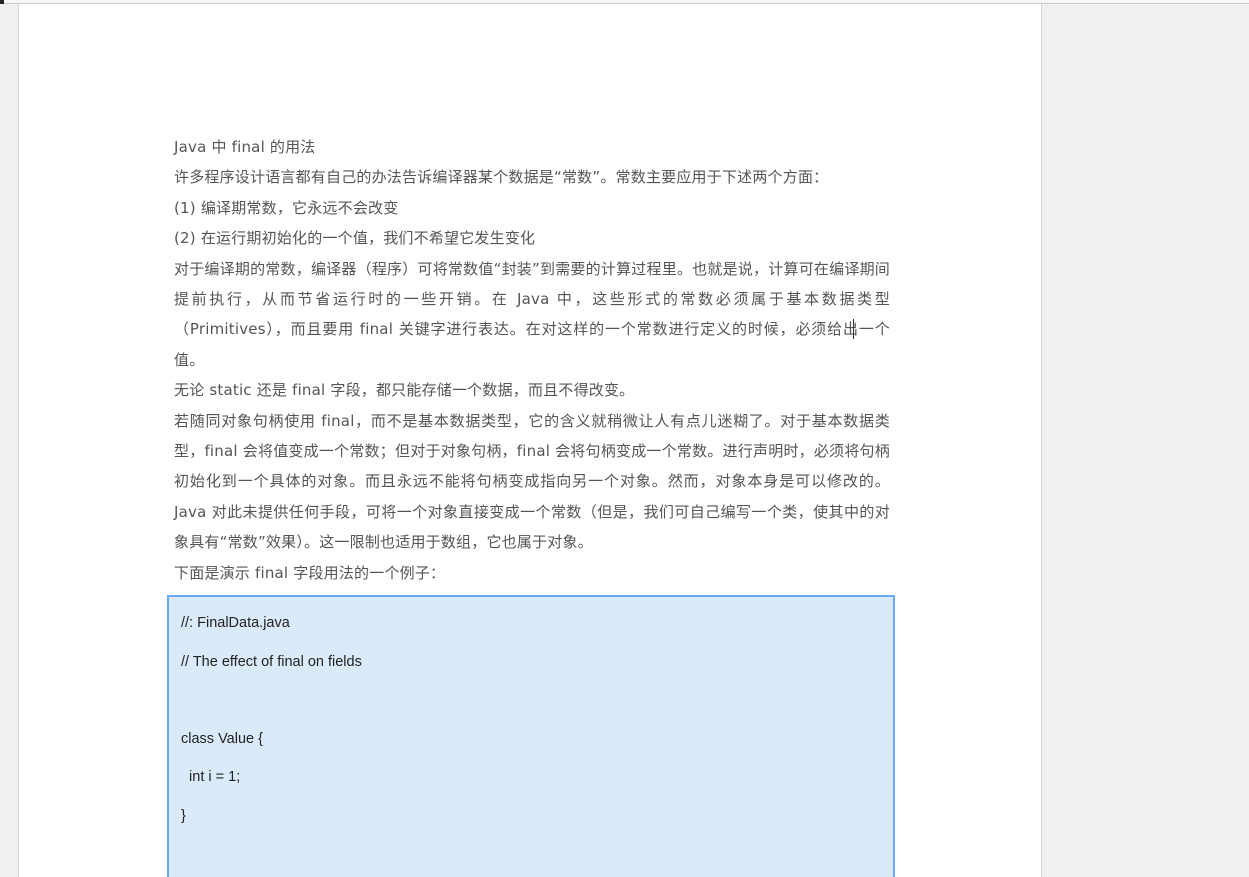  Describe the element at coordinates (183, 815) in the screenshot. I see `code-line: }` at that location.